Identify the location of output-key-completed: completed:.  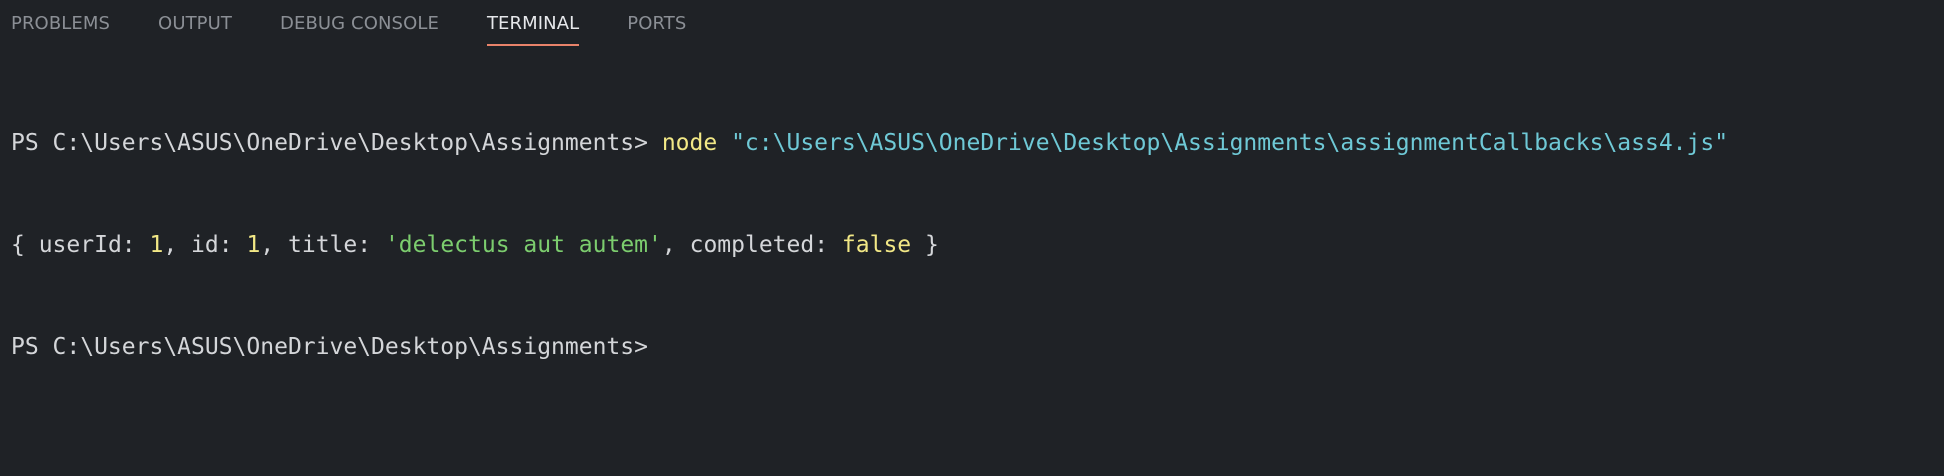
(765, 245).